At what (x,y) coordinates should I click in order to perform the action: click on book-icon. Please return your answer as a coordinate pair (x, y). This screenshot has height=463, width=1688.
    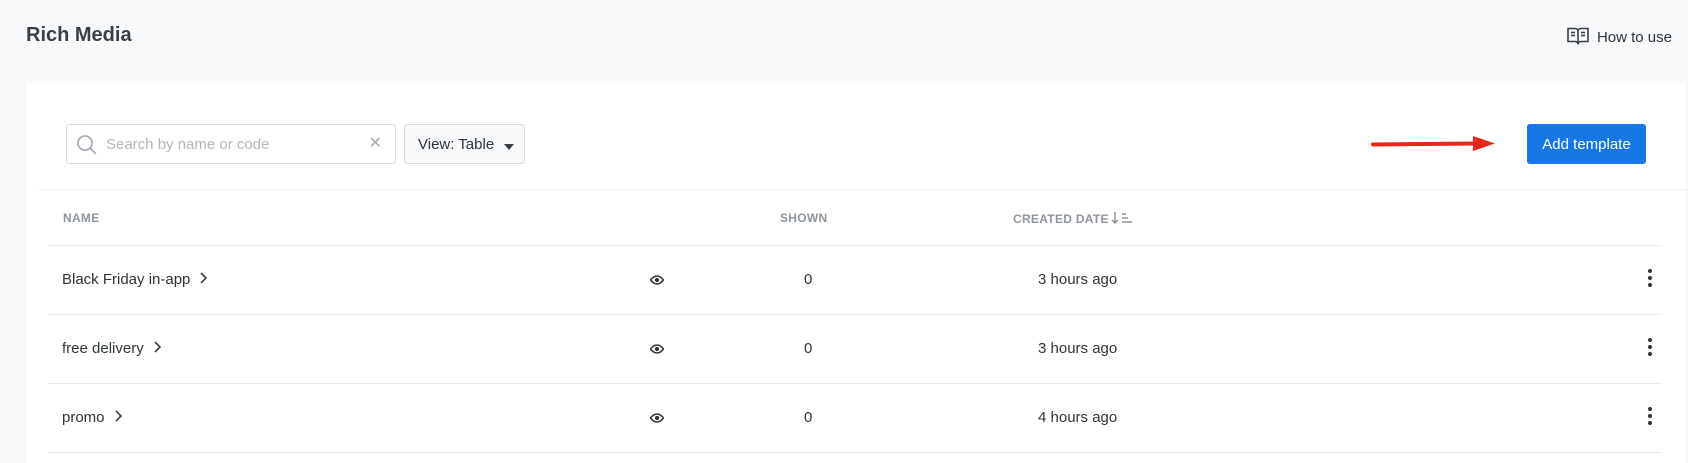
    Looking at the image, I should click on (1578, 37).